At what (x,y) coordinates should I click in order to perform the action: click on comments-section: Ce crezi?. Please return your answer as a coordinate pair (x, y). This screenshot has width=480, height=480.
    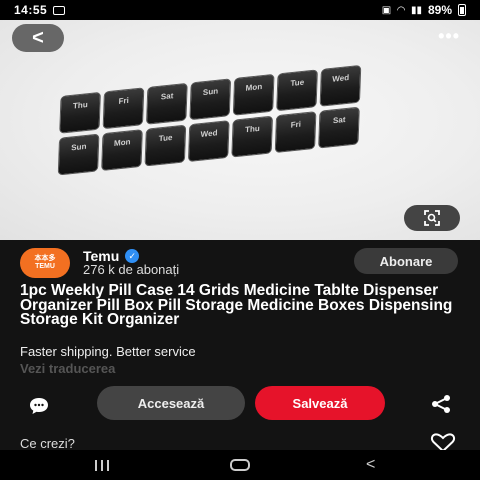
    Looking at the image, I should click on (240, 441).